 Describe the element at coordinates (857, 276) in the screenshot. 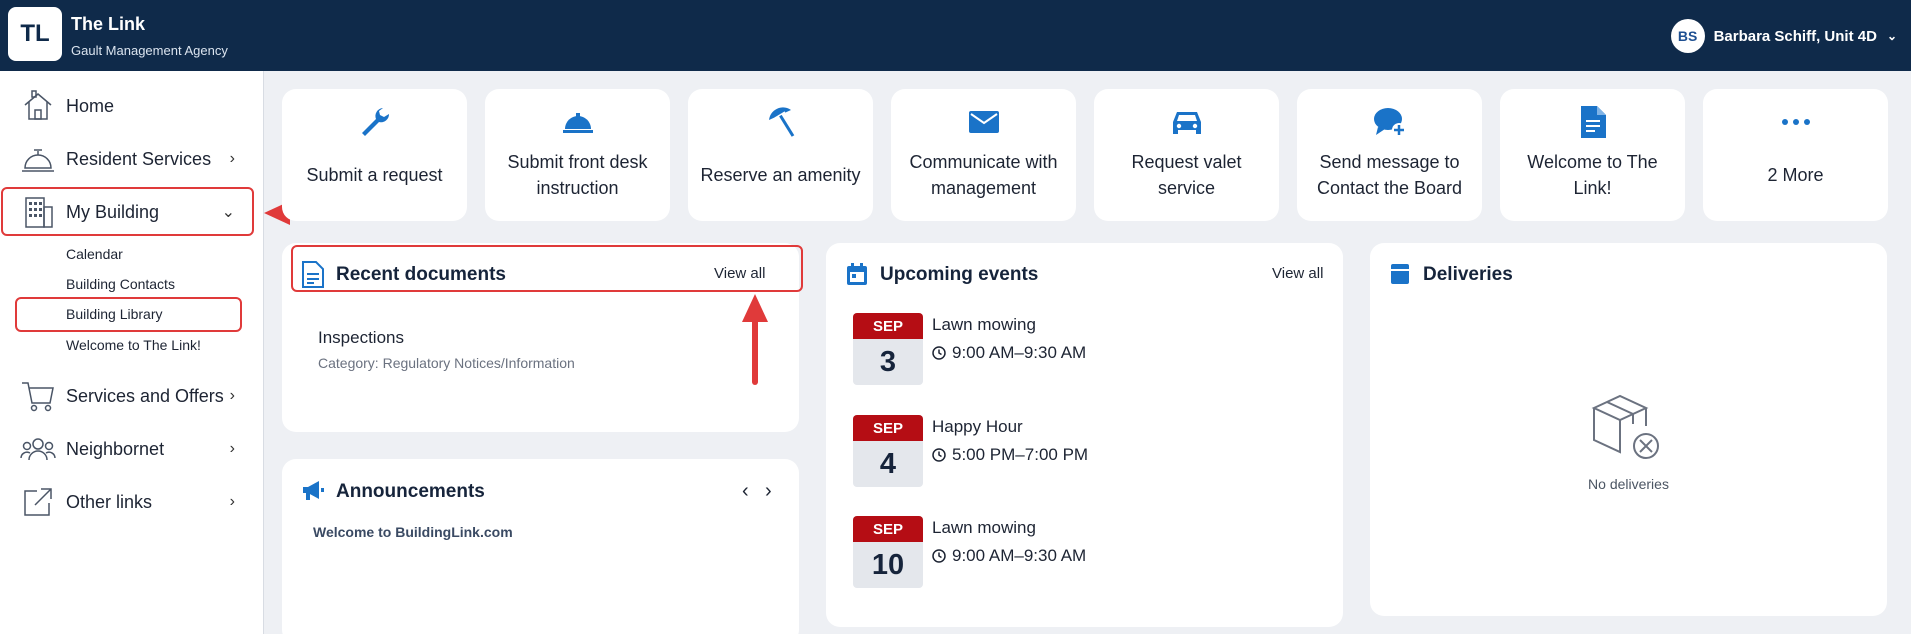

I see `calendar-icon` at that location.